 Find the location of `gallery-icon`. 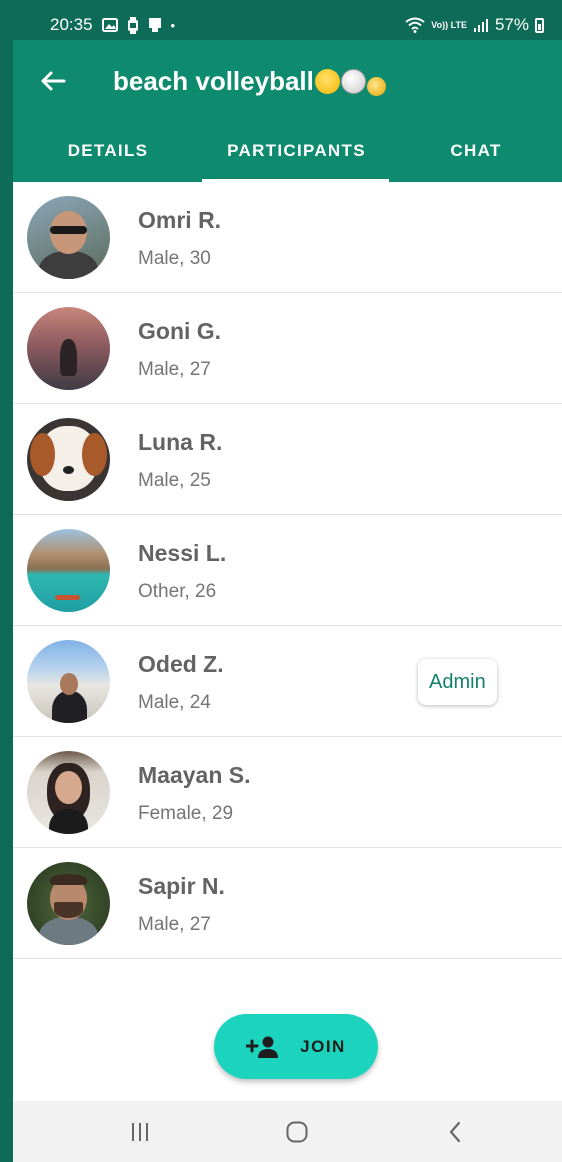

gallery-icon is located at coordinates (109, 25).